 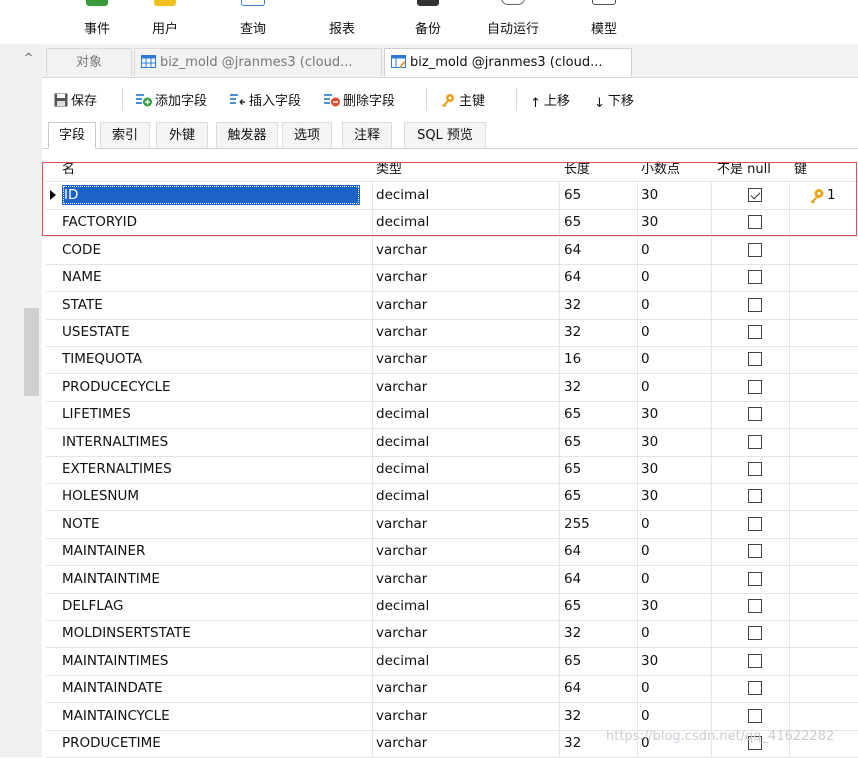 What do you see at coordinates (31, 352) in the screenshot?
I see `navigation-scrollbar` at bounding box center [31, 352].